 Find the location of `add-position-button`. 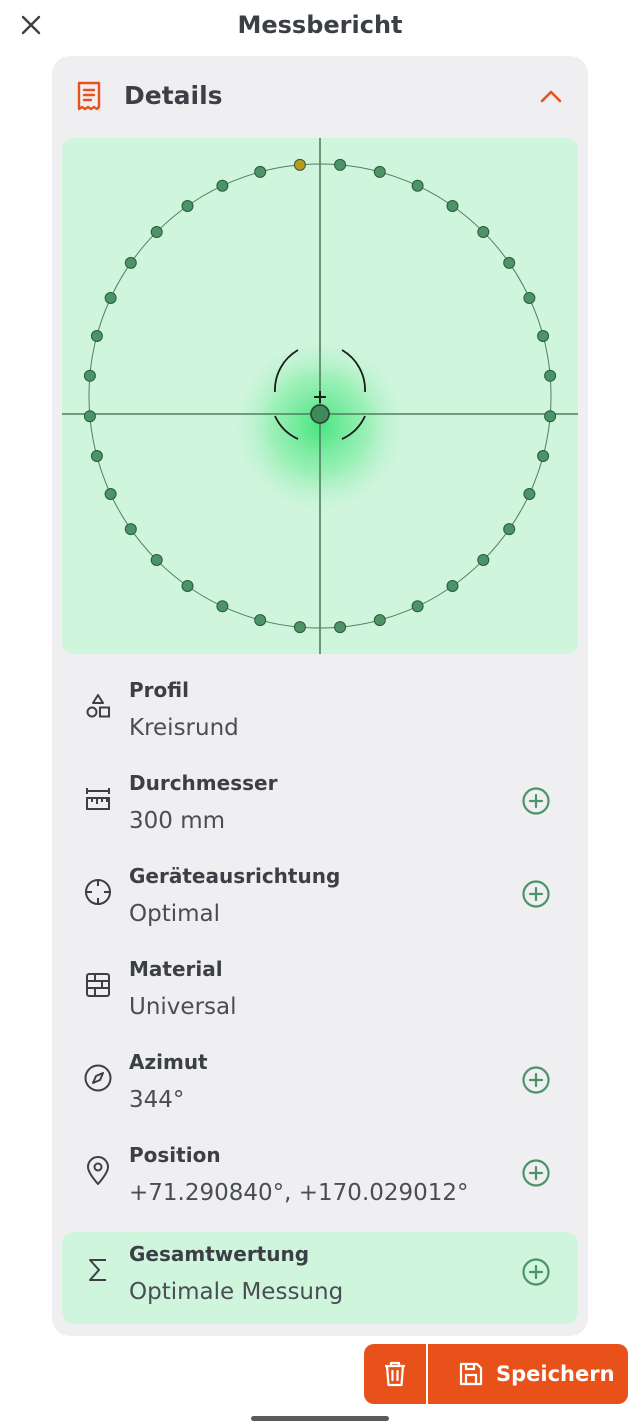

add-position-button is located at coordinates (536, 1173).